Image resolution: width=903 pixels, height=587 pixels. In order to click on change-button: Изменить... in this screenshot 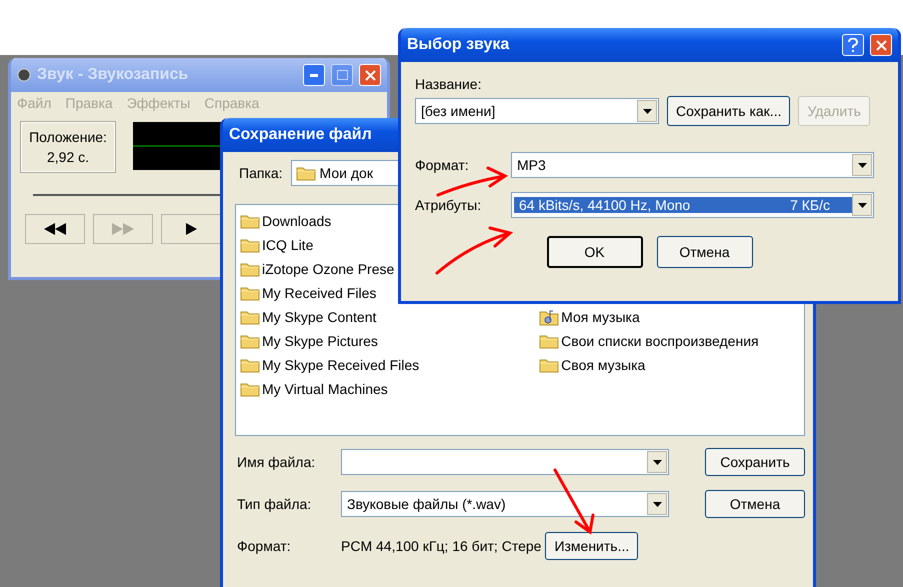, I will do `click(591, 546)`.